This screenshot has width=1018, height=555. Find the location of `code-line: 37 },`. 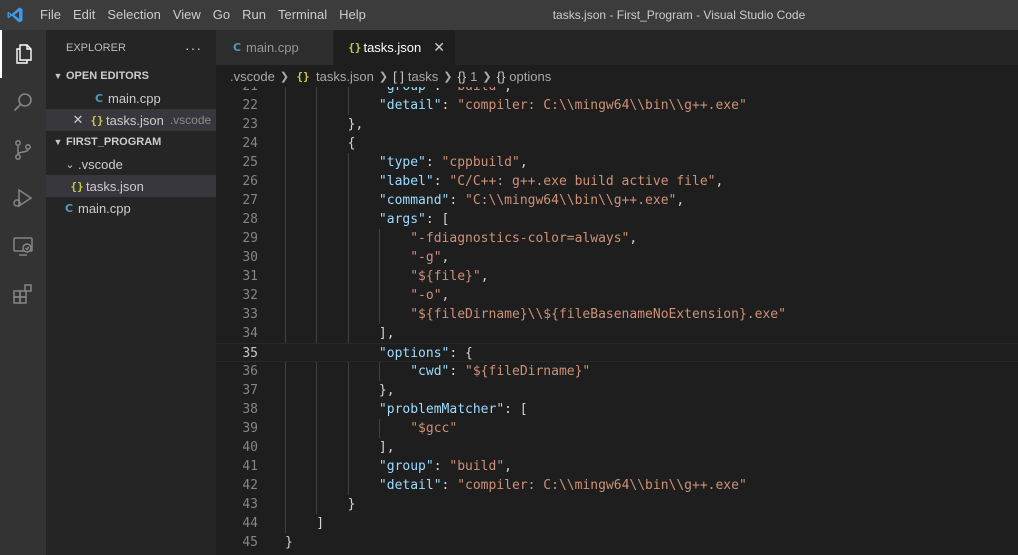

code-line: 37 }, is located at coordinates (617, 390).